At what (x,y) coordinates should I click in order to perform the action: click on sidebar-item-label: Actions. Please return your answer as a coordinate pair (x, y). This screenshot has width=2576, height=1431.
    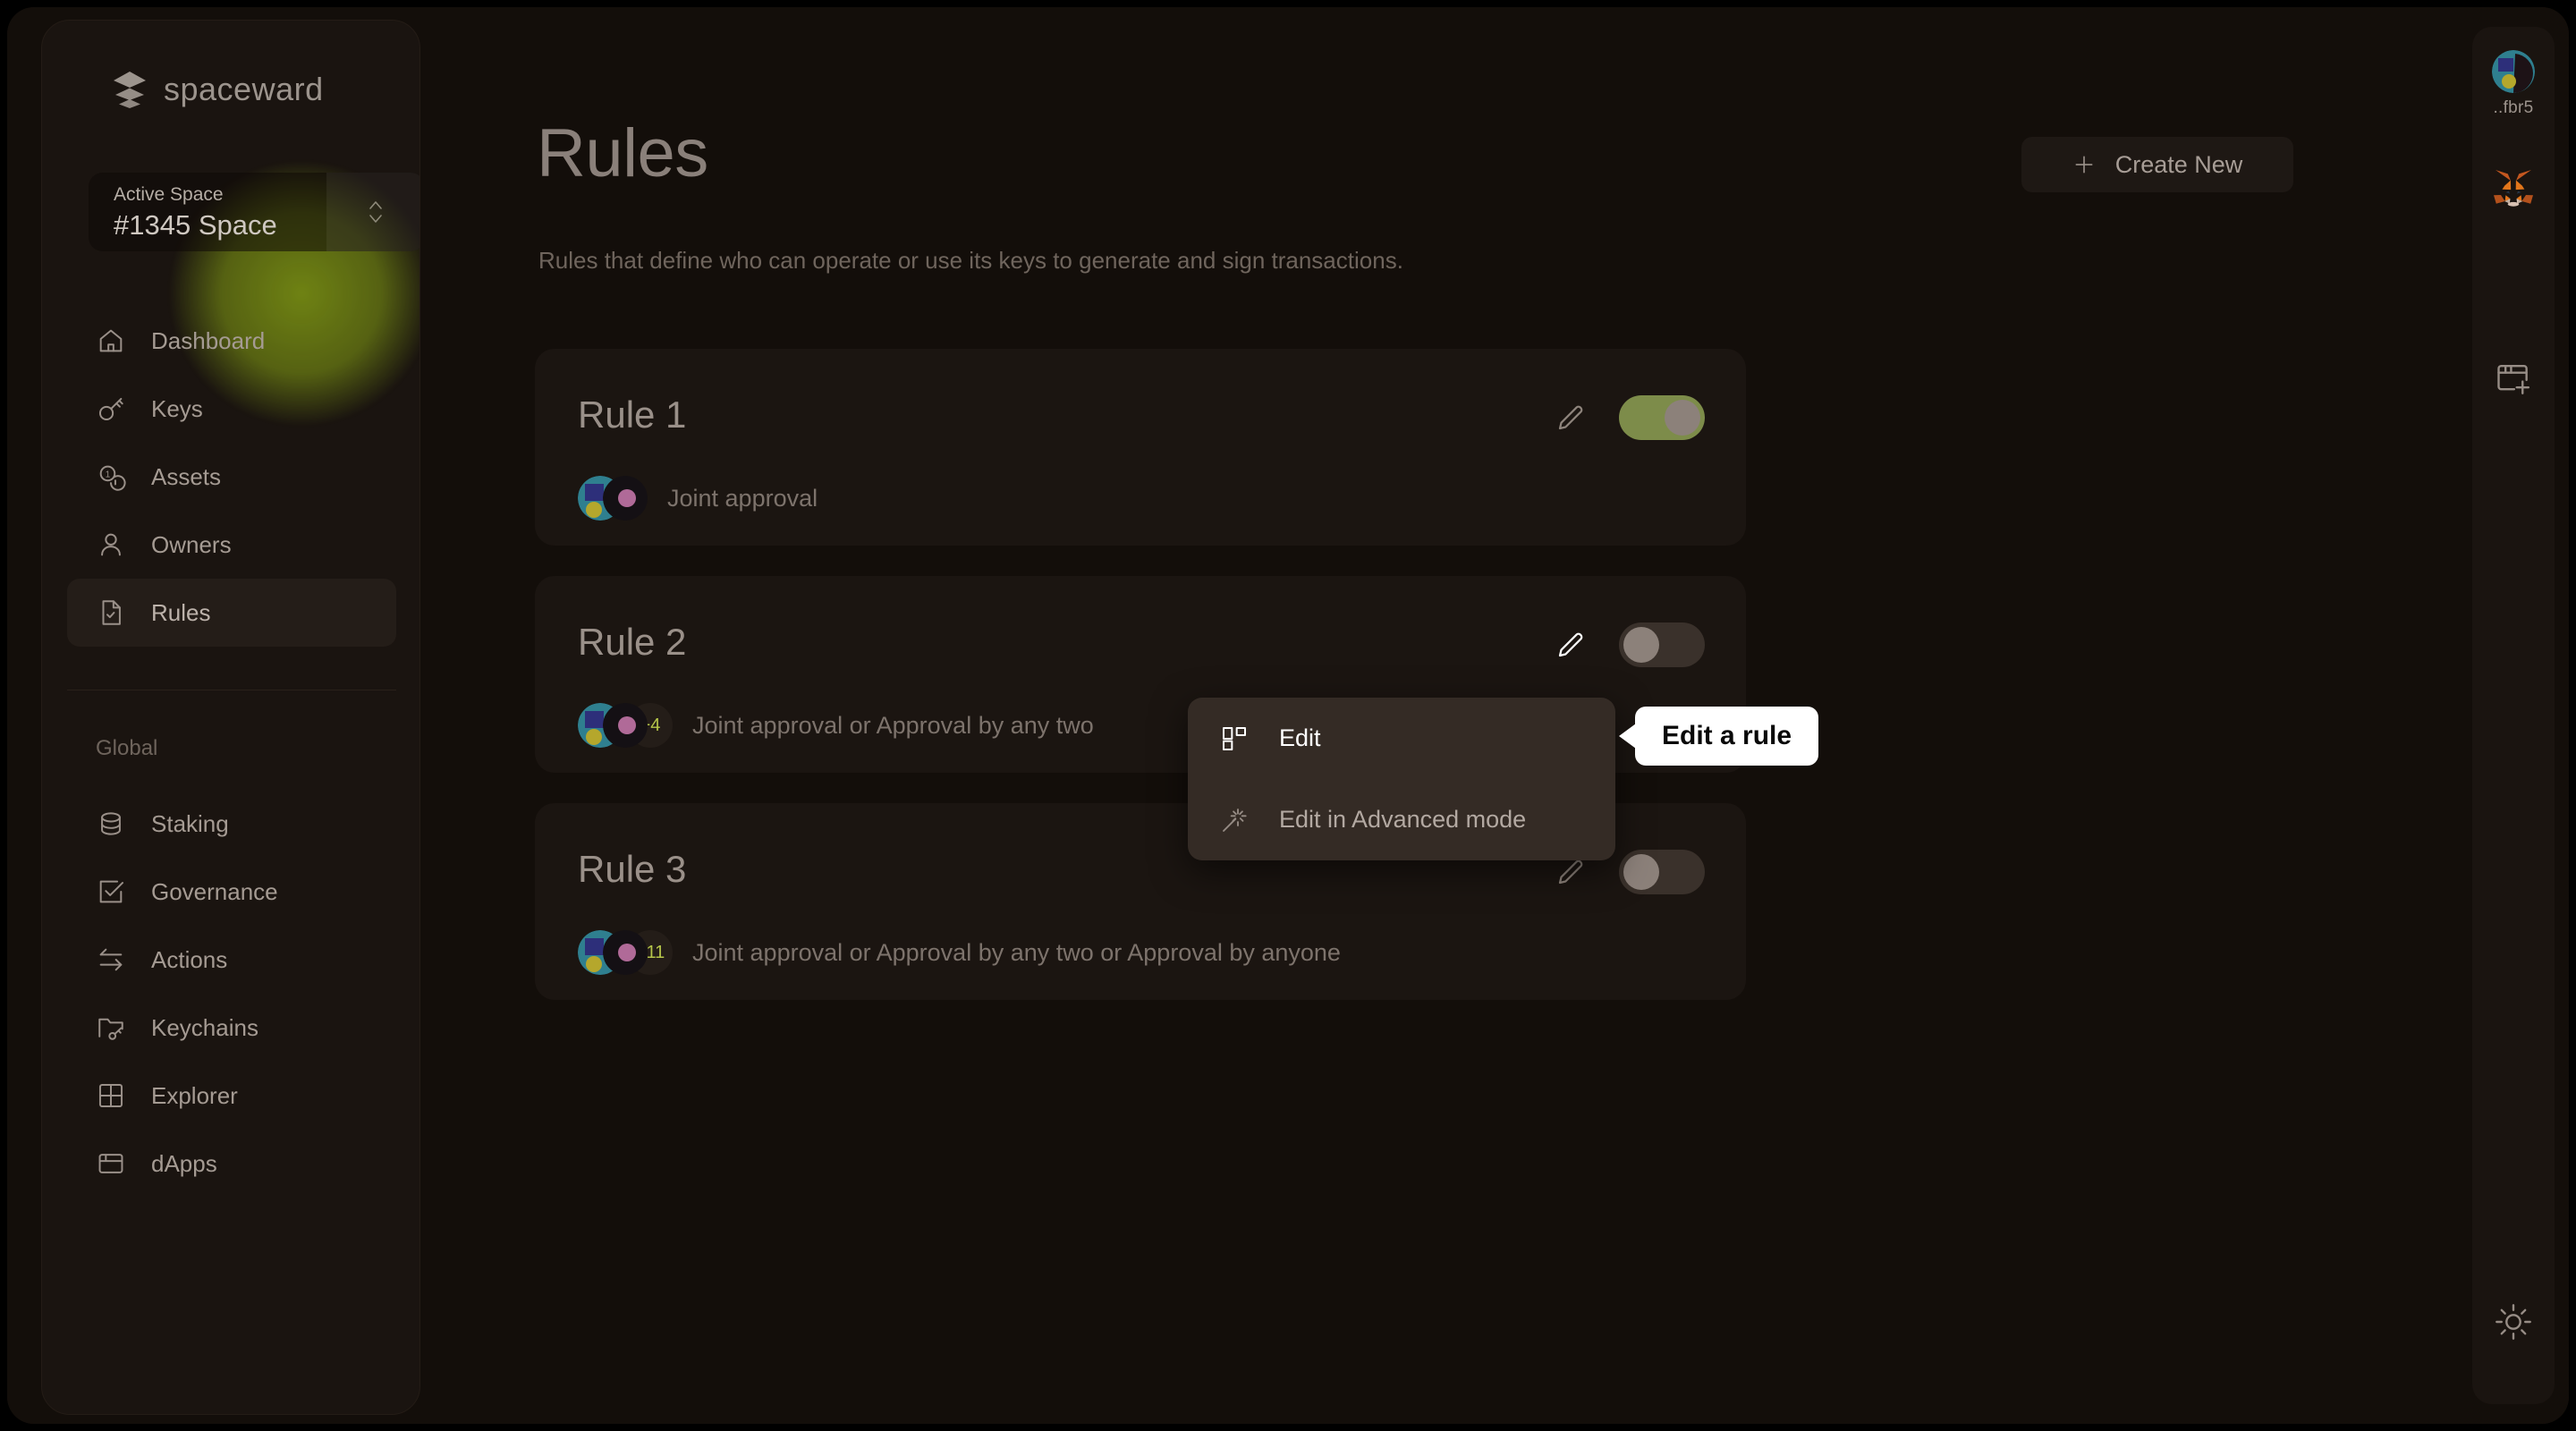
    Looking at the image, I should click on (189, 959).